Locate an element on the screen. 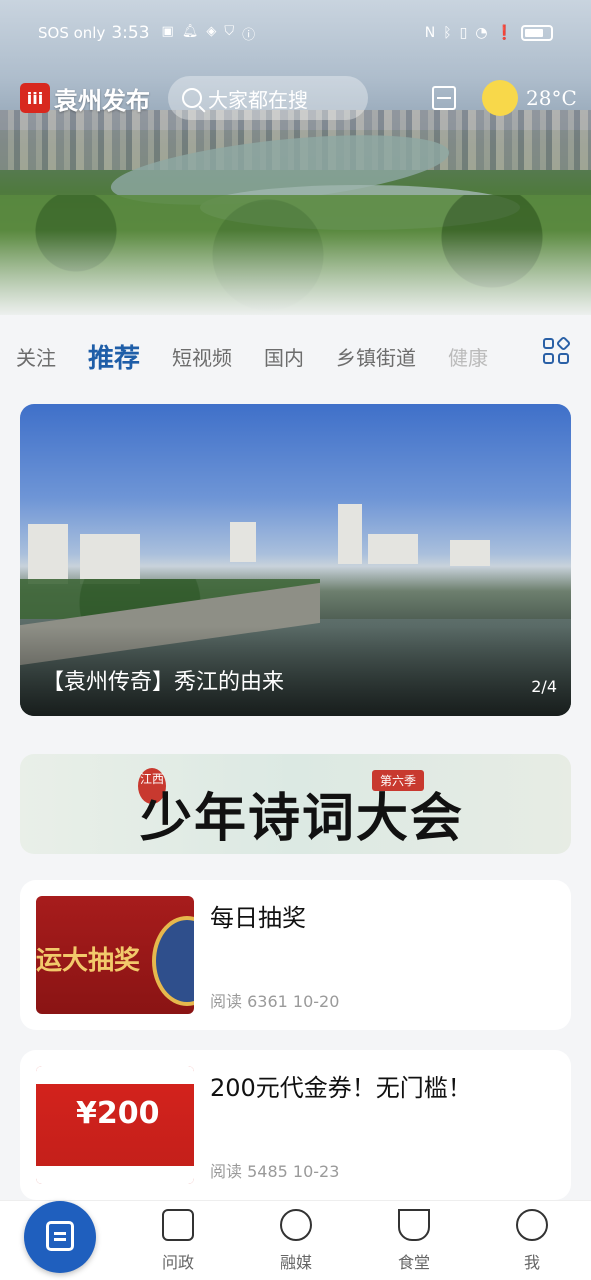  wifi-icon: ◔ is located at coordinates (481, 33).